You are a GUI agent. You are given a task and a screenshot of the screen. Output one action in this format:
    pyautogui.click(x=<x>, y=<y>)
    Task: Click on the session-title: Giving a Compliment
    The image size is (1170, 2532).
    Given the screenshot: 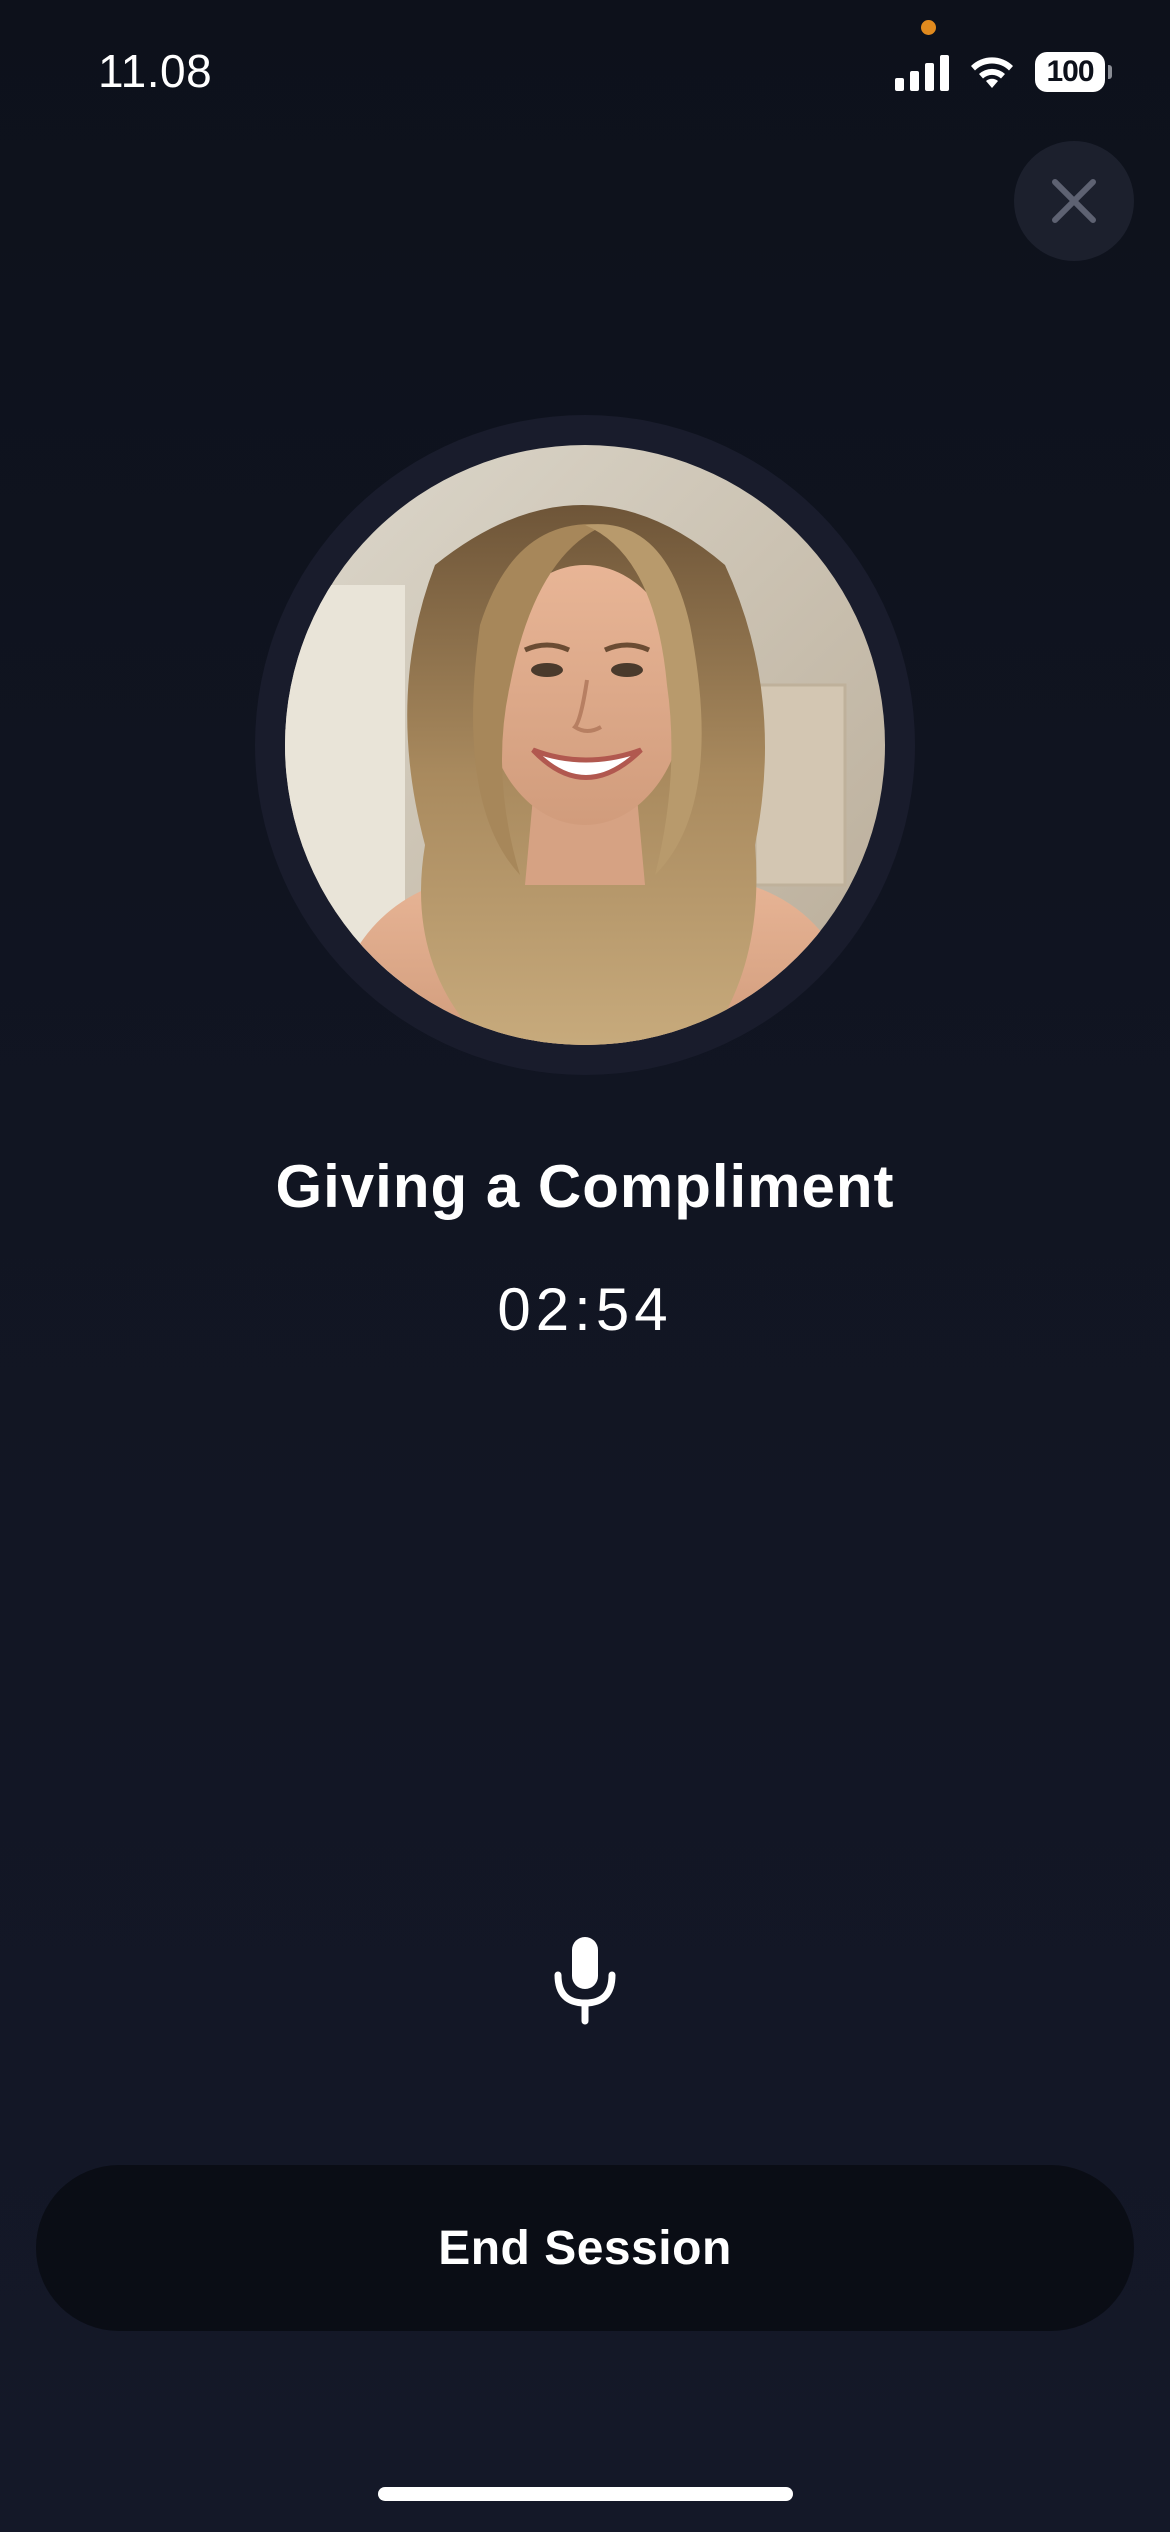 What is the action you would take?
    pyautogui.click(x=585, y=1186)
    